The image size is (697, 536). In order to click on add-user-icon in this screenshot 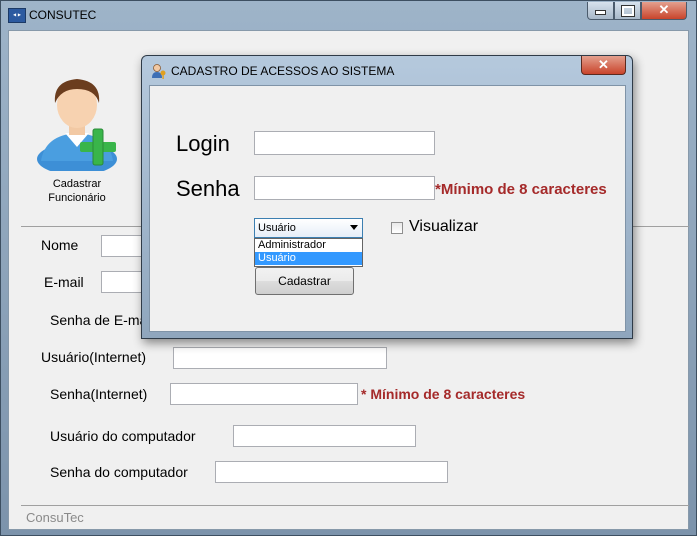, I will do `click(82, 122)`.